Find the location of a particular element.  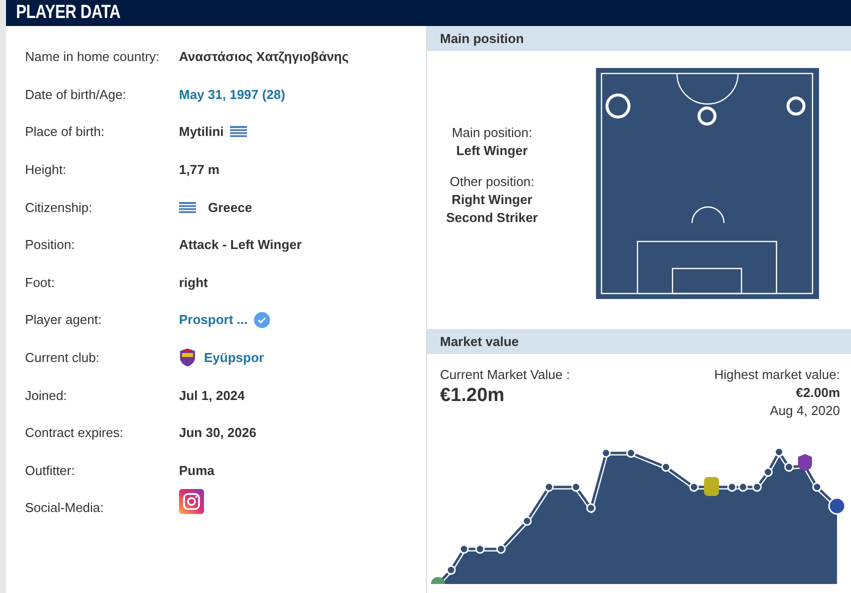

position-value: Second Striker is located at coordinates (492, 217).